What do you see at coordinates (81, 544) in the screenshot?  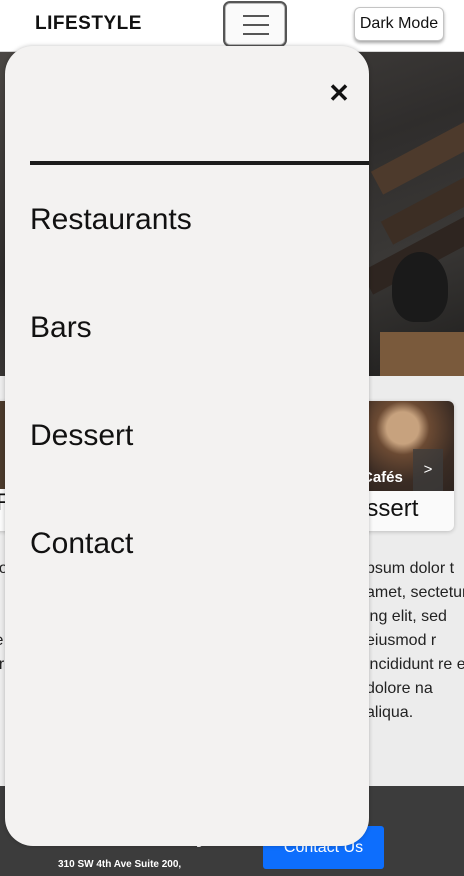 I see `menu-item-contact: Contact` at bounding box center [81, 544].